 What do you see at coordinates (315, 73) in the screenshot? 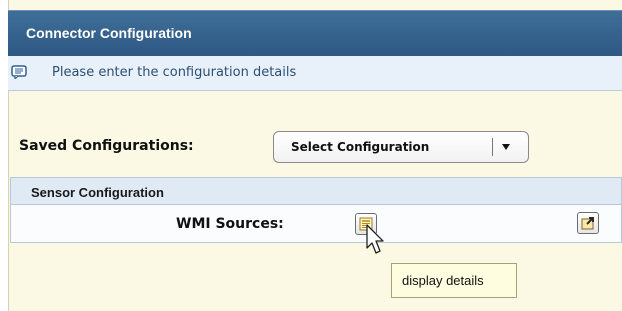
I see `info-bar: Please enter the configuration details` at bounding box center [315, 73].